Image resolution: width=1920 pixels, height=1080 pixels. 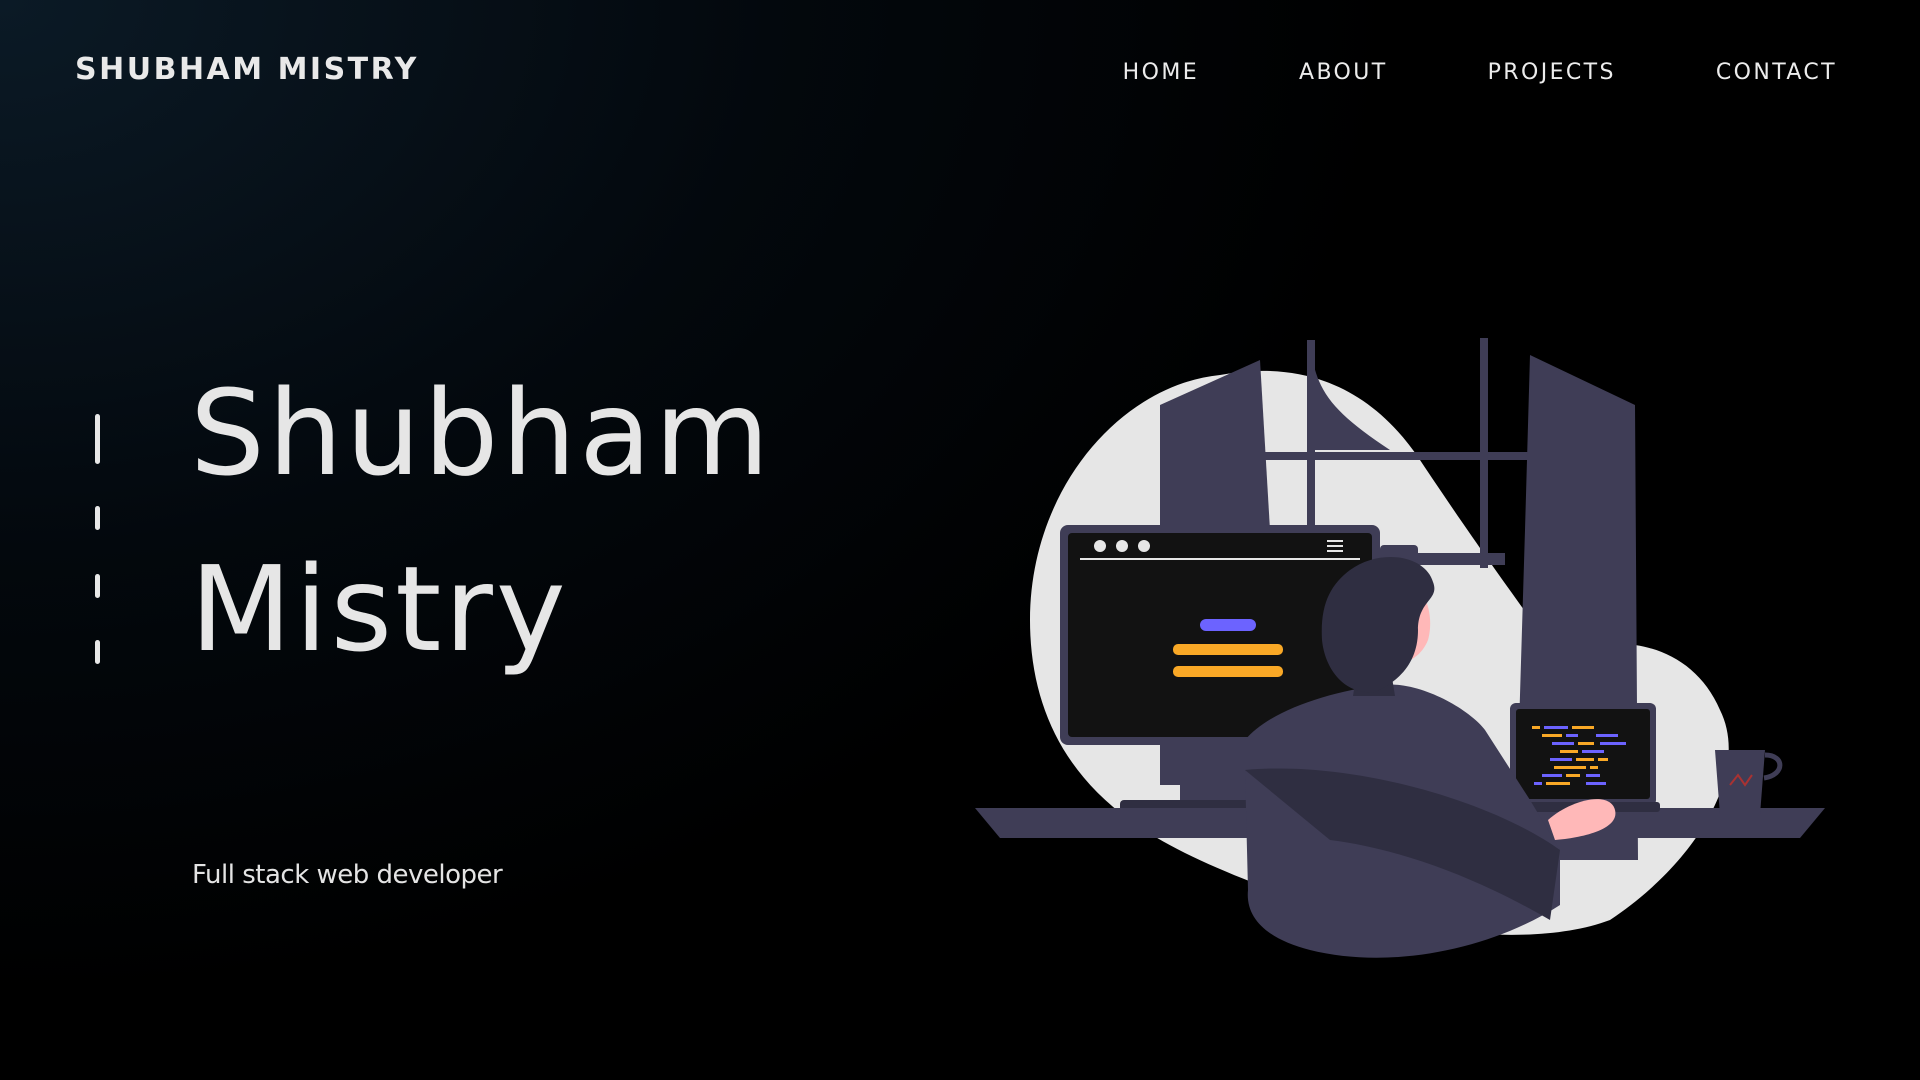 What do you see at coordinates (1161, 72) in the screenshot?
I see `nav-home: HOME` at bounding box center [1161, 72].